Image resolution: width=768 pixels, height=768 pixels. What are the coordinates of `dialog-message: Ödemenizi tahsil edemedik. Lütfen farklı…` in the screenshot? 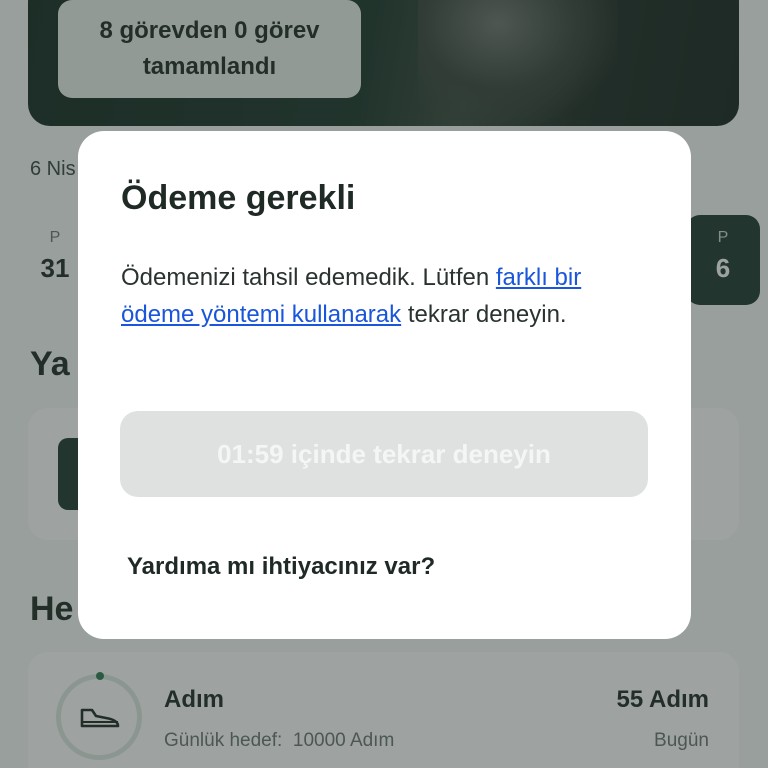 It's located at (391, 296).